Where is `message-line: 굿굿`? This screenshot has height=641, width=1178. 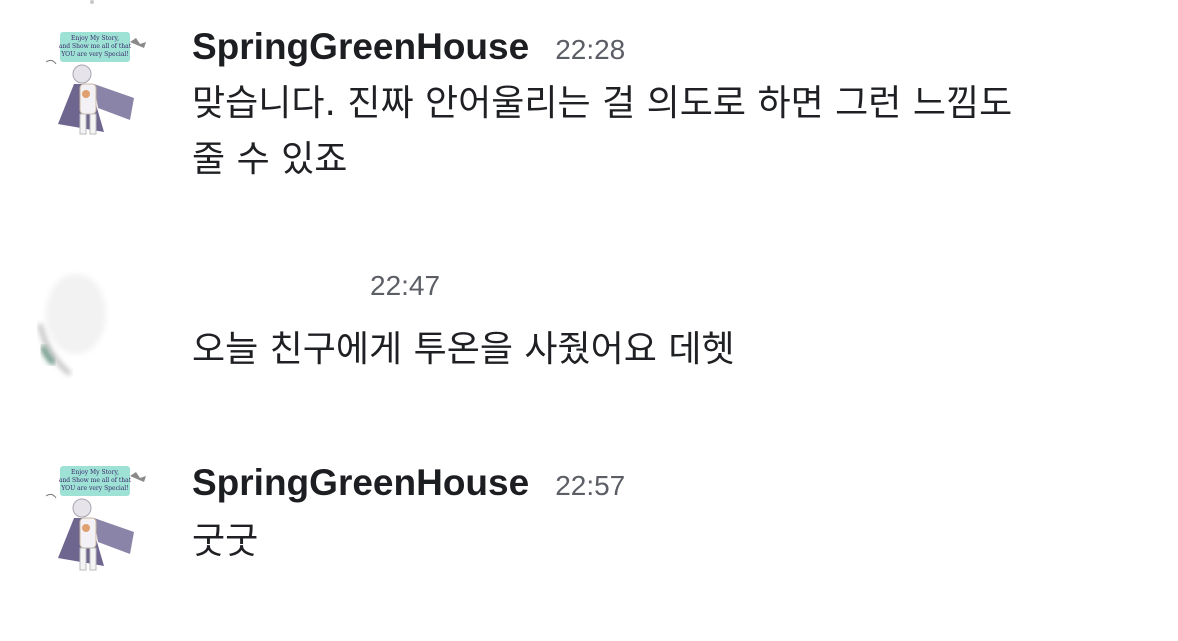 message-line: 굿굿 is located at coordinates (225, 541).